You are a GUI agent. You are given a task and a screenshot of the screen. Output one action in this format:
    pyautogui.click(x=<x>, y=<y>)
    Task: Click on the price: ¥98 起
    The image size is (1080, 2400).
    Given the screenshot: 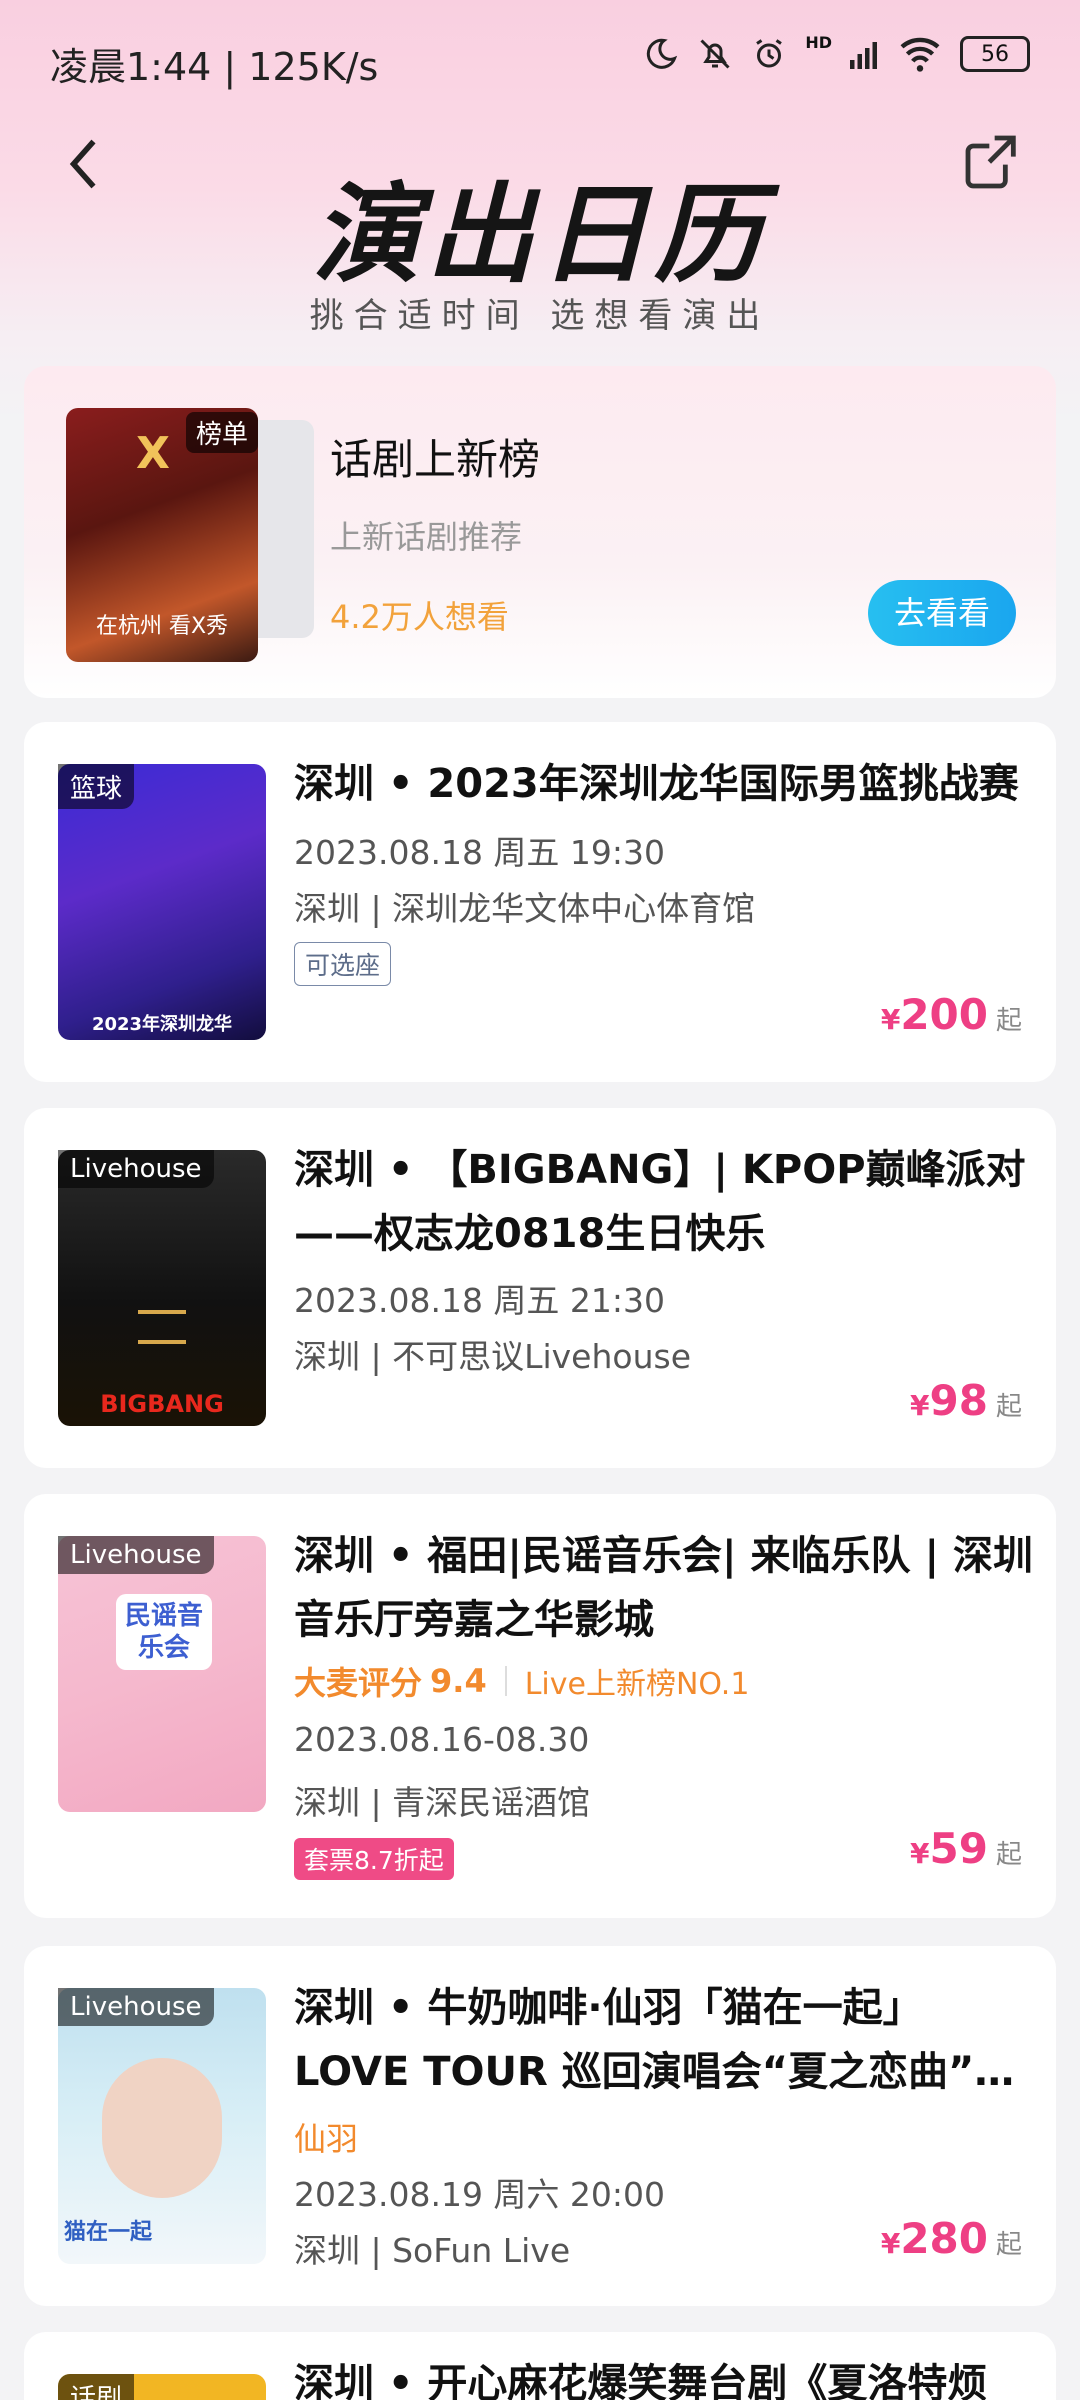 What is the action you would take?
    pyautogui.click(x=966, y=1400)
    